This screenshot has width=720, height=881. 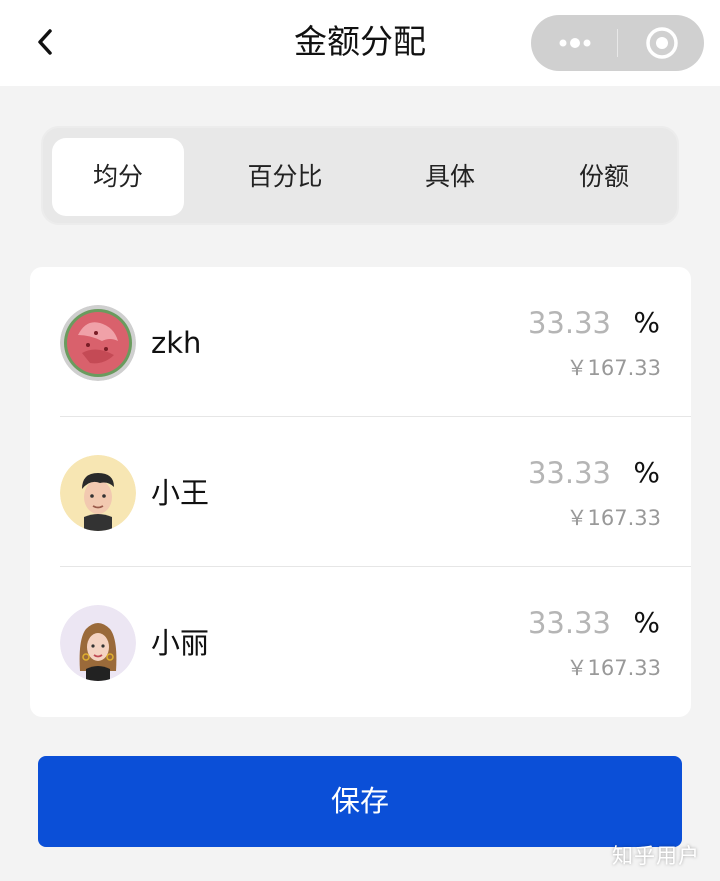 I want to click on woman-avatar-icon, so click(x=98, y=643).